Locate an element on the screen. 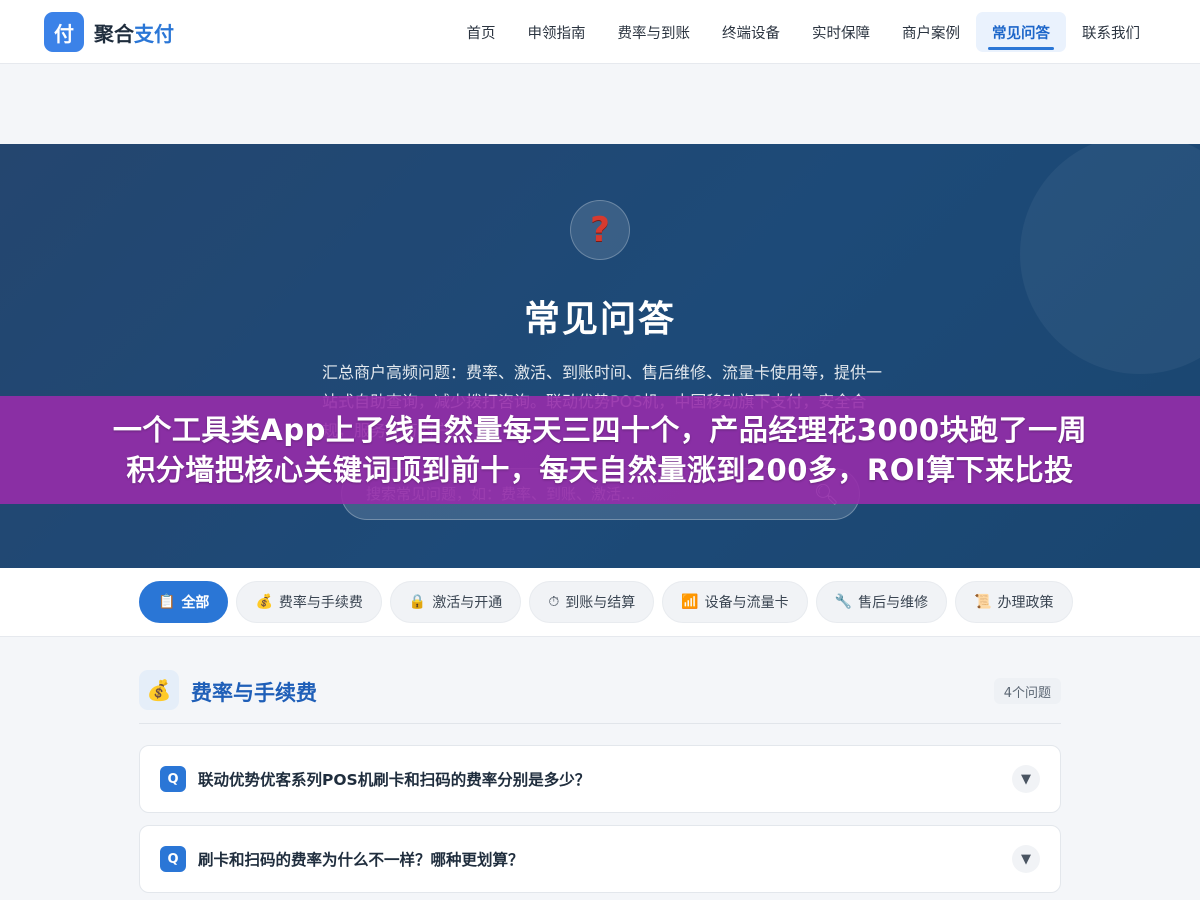 This screenshot has width=1200, height=900. question-mark-icon: ? is located at coordinates (600, 230).